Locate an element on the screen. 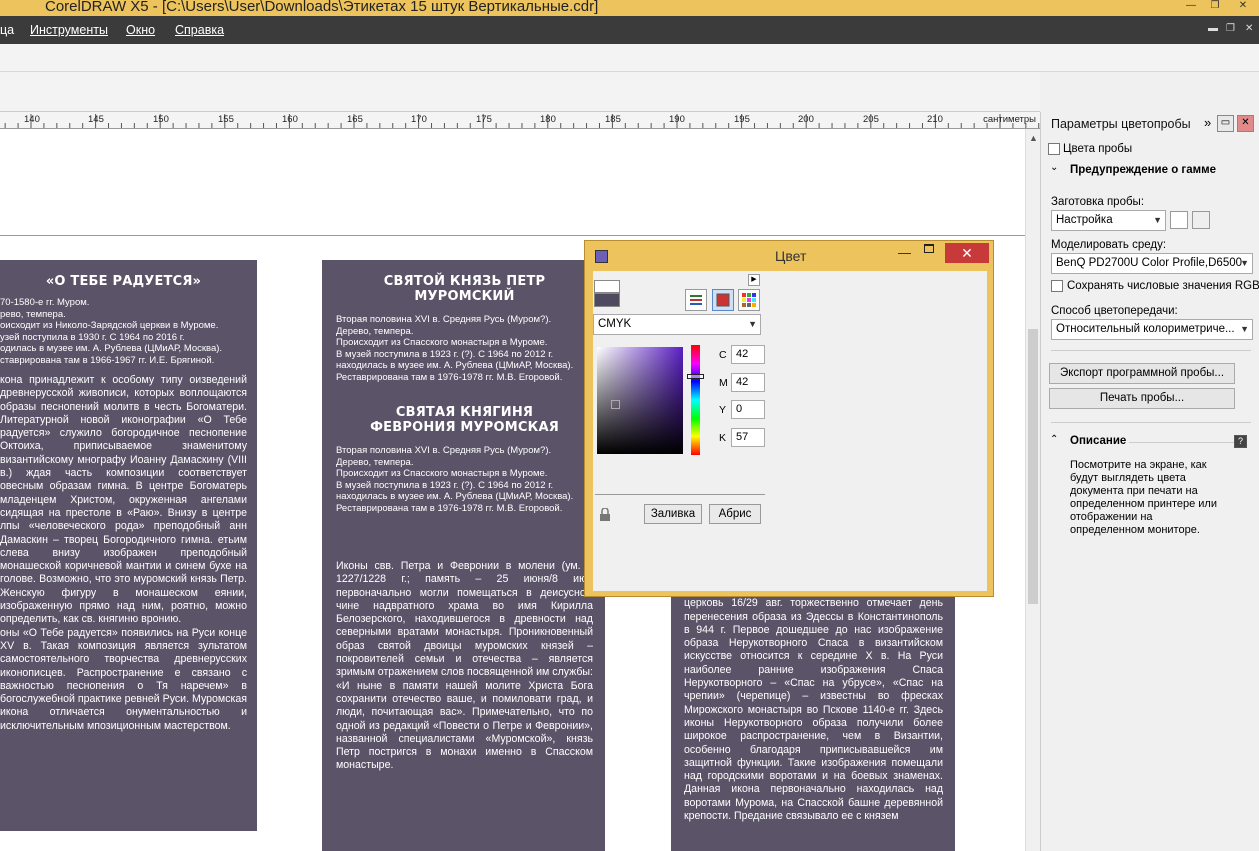 Image resolution: width=1259 pixels, height=851 pixels. docker-title: Параметры цветопробы is located at coordinates (1121, 124).